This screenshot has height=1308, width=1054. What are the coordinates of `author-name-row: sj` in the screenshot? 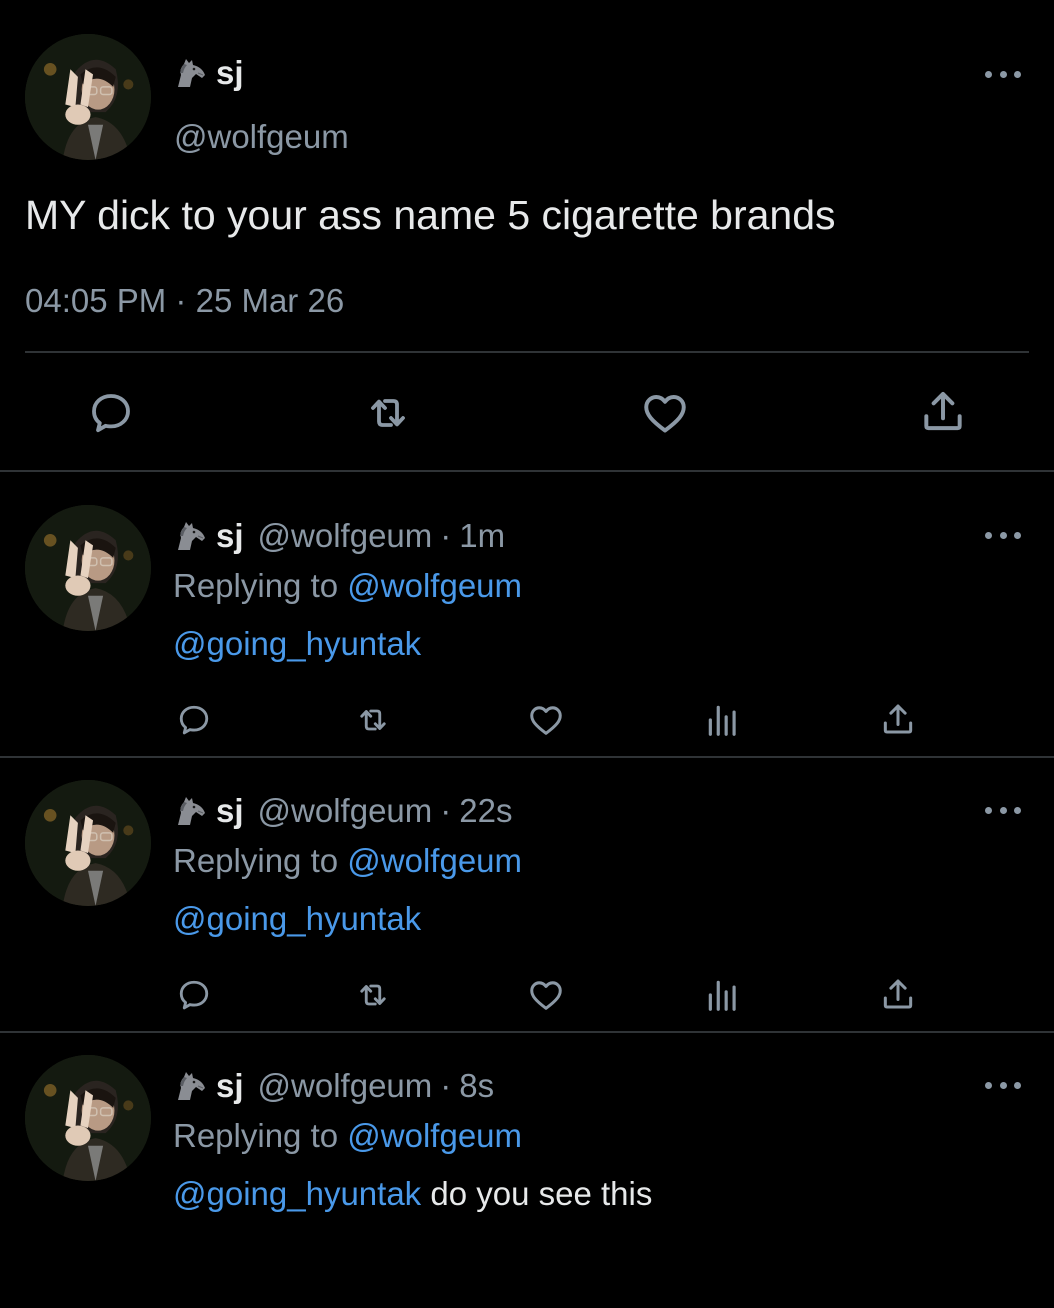 It's located at (208, 73).